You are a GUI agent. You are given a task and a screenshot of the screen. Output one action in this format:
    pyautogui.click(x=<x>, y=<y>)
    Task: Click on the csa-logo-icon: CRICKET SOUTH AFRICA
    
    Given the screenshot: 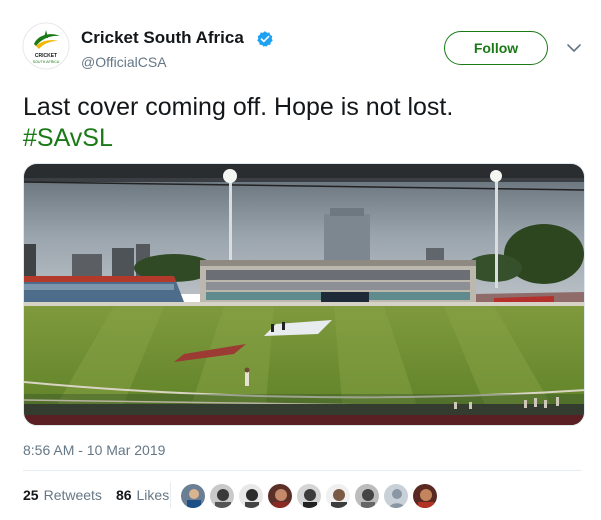 What is the action you would take?
    pyautogui.click(x=46, y=46)
    